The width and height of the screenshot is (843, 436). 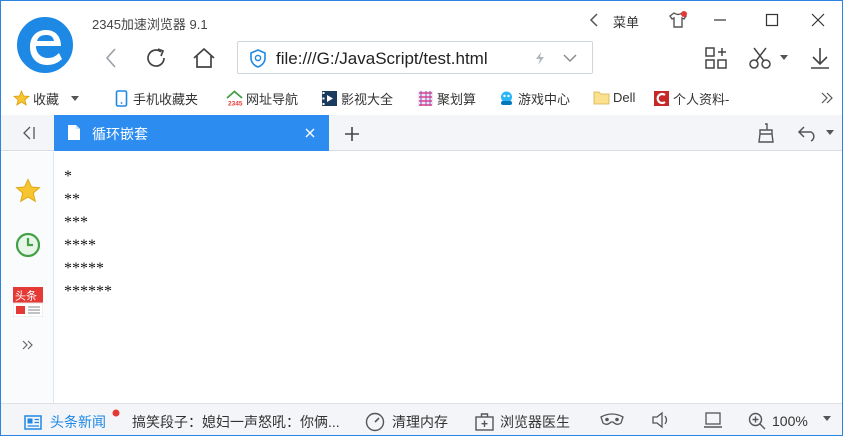 What do you see at coordinates (827, 419) in the screenshot?
I see `zoom-dropdown-icon` at bounding box center [827, 419].